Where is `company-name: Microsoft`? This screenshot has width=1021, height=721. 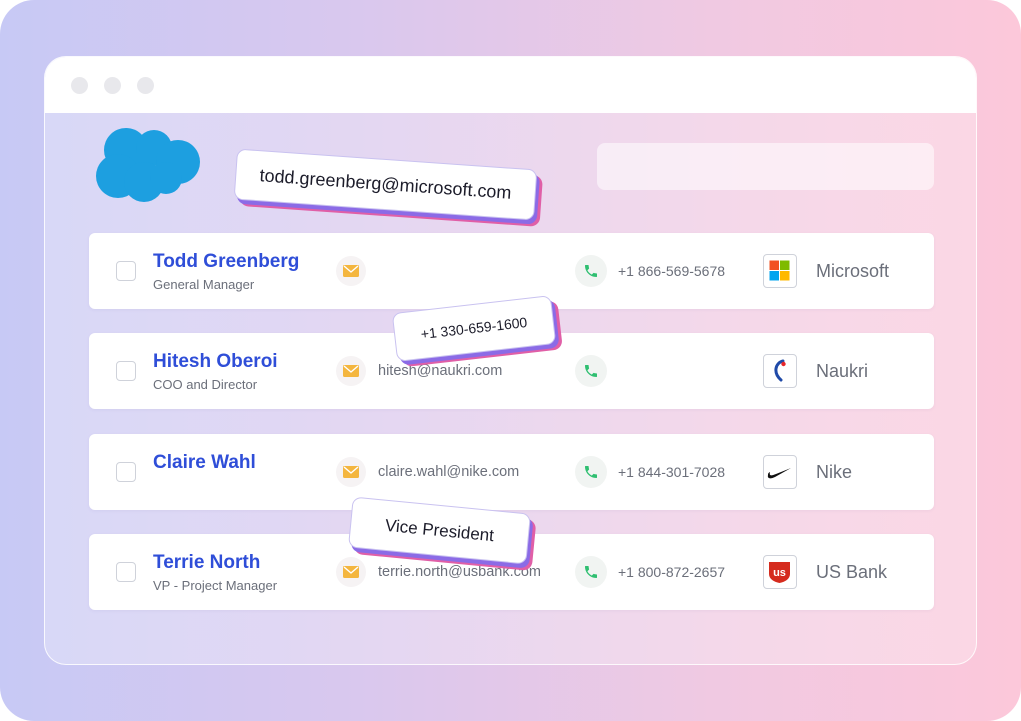
company-name: Microsoft is located at coordinates (853, 271).